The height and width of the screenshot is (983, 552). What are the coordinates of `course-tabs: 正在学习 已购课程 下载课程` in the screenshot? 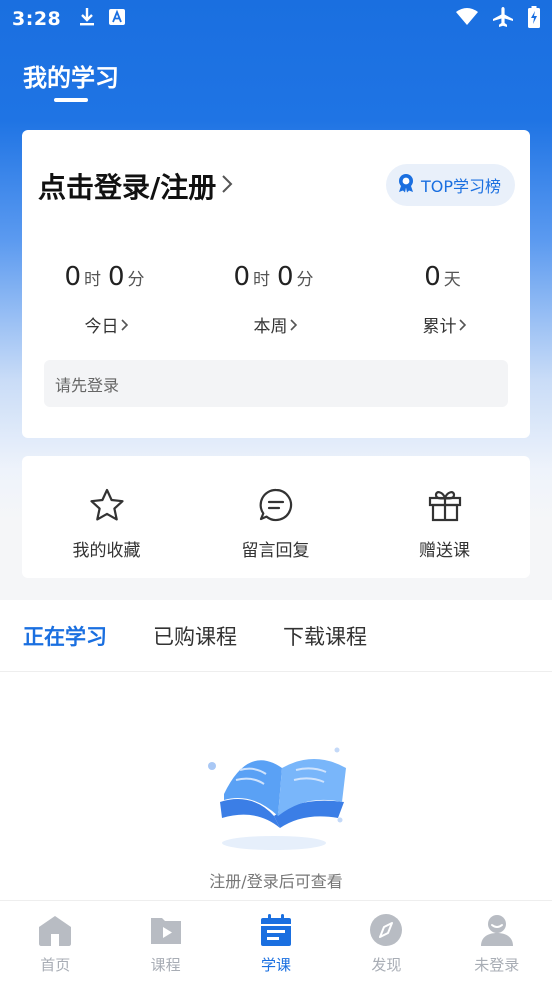 It's located at (276, 636).